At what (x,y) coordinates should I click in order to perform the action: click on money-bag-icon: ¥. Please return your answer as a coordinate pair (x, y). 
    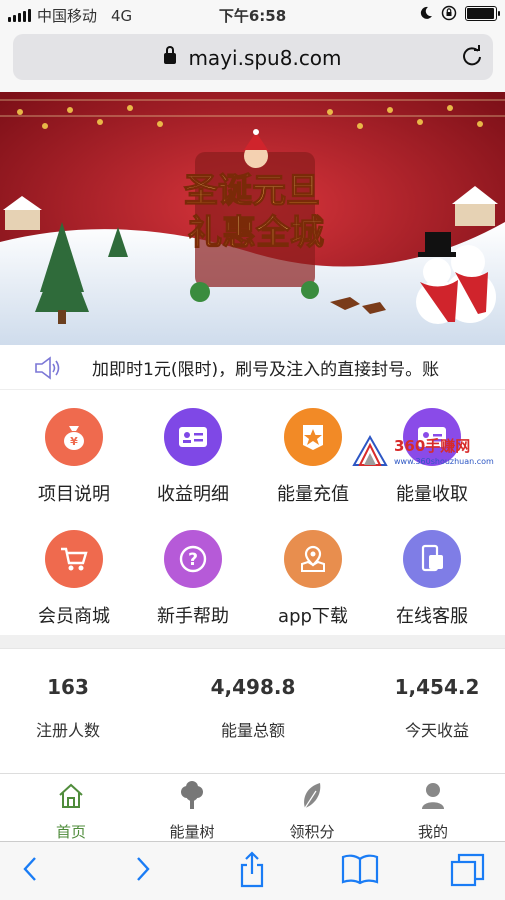
    Looking at the image, I should click on (74, 437).